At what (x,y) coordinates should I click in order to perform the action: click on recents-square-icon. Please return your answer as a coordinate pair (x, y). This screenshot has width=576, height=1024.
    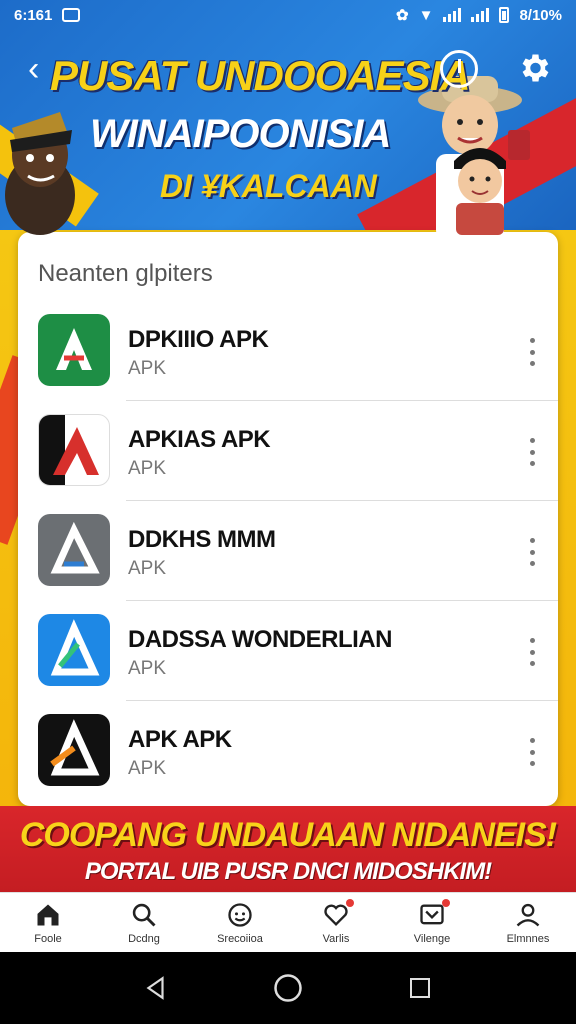
    Looking at the image, I should click on (420, 988).